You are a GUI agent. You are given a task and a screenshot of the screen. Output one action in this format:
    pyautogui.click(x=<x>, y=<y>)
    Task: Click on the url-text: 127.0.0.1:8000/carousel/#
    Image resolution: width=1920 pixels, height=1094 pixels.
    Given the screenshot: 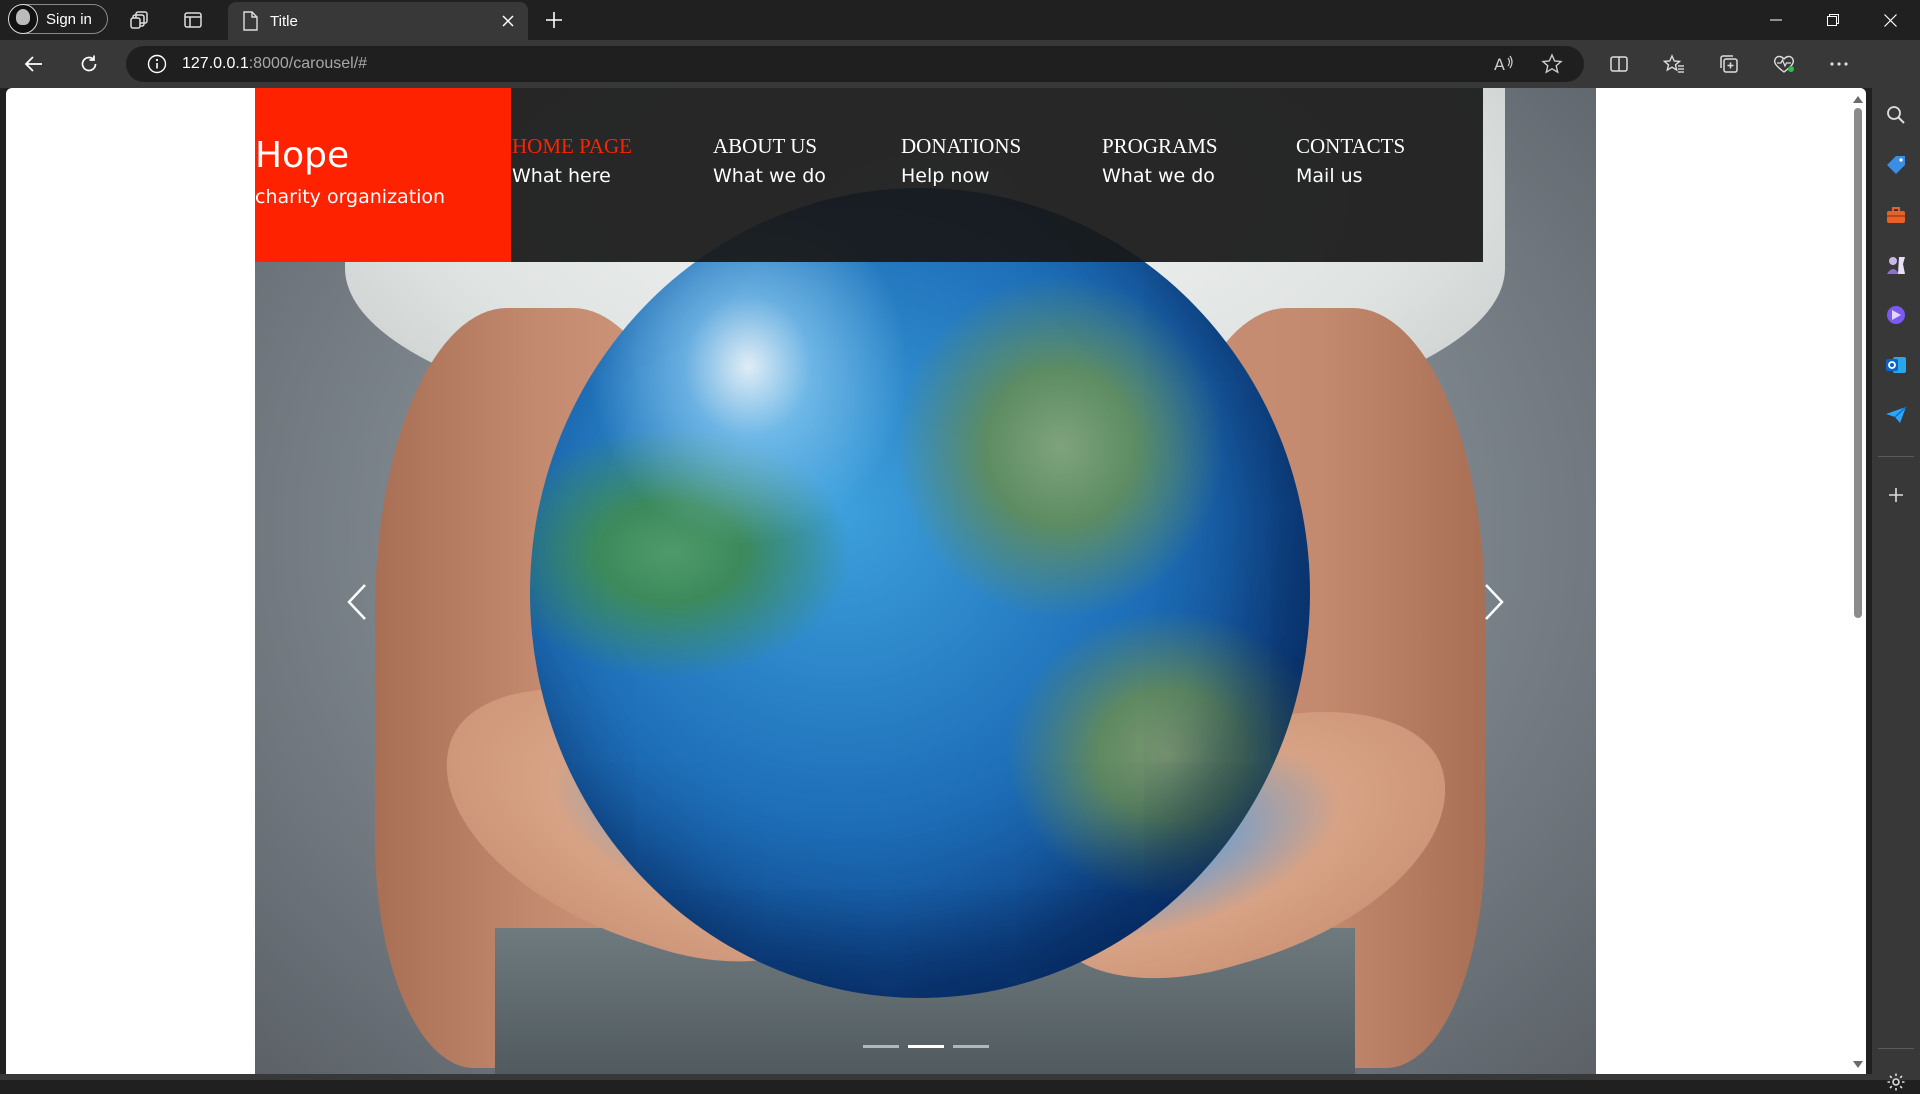 What is the action you would take?
    pyautogui.click(x=274, y=64)
    